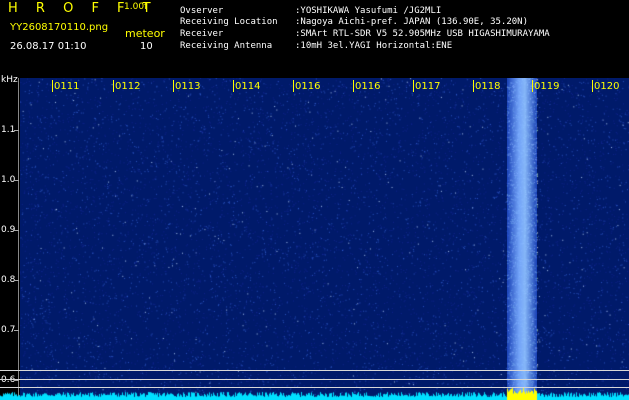 This screenshot has height=400, width=629. What do you see at coordinates (145, 33) in the screenshot?
I see `mode-label: meteor` at bounding box center [145, 33].